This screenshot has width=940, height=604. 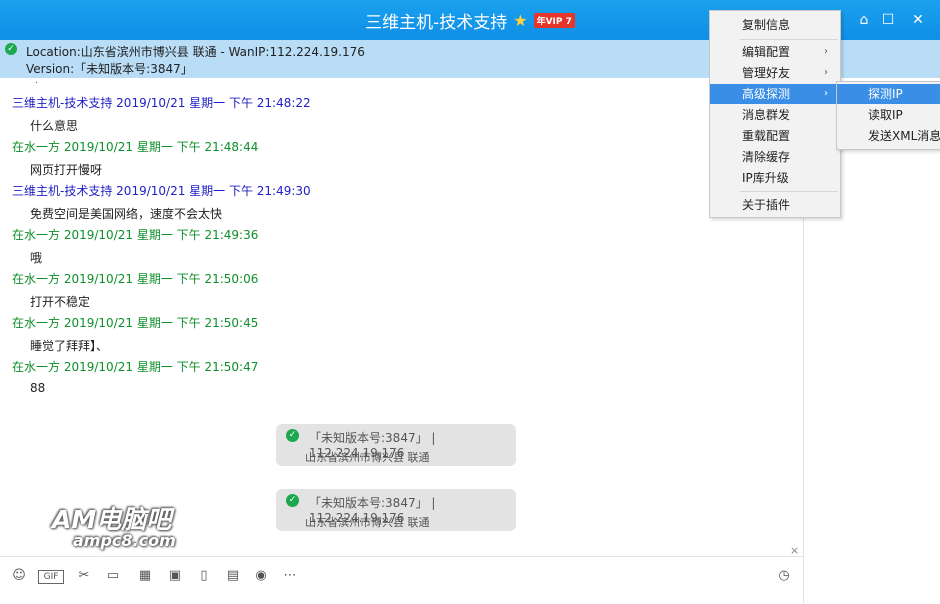 I want to click on menu-item-reload-config: 重载配置, so click(x=775, y=136).